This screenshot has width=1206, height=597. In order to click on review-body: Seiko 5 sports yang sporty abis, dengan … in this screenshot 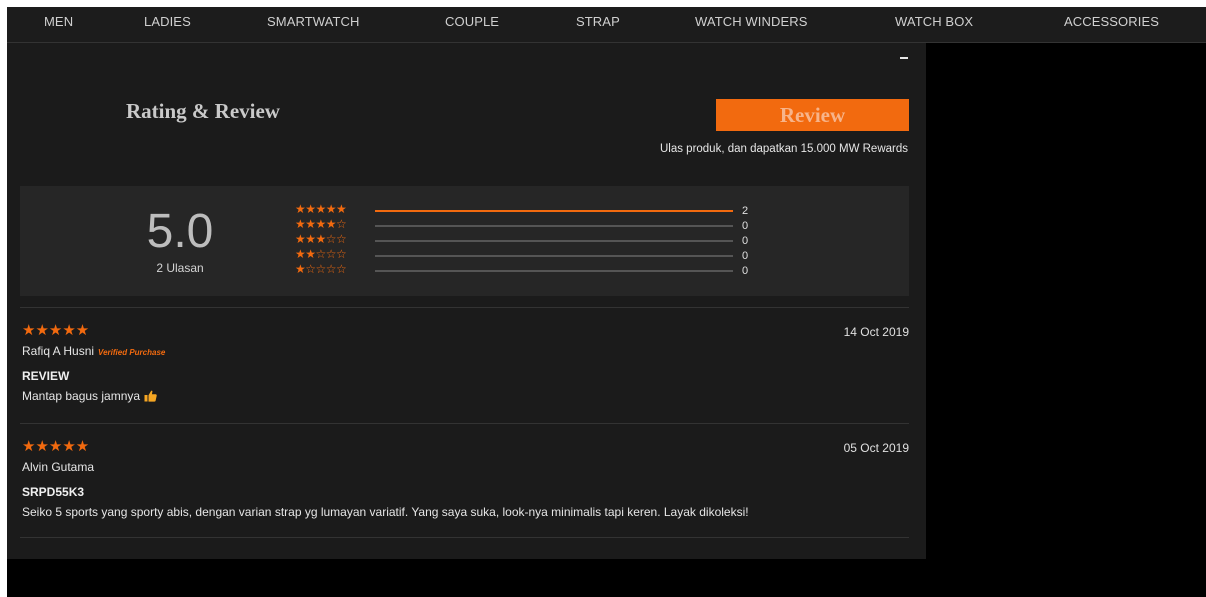, I will do `click(385, 512)`.